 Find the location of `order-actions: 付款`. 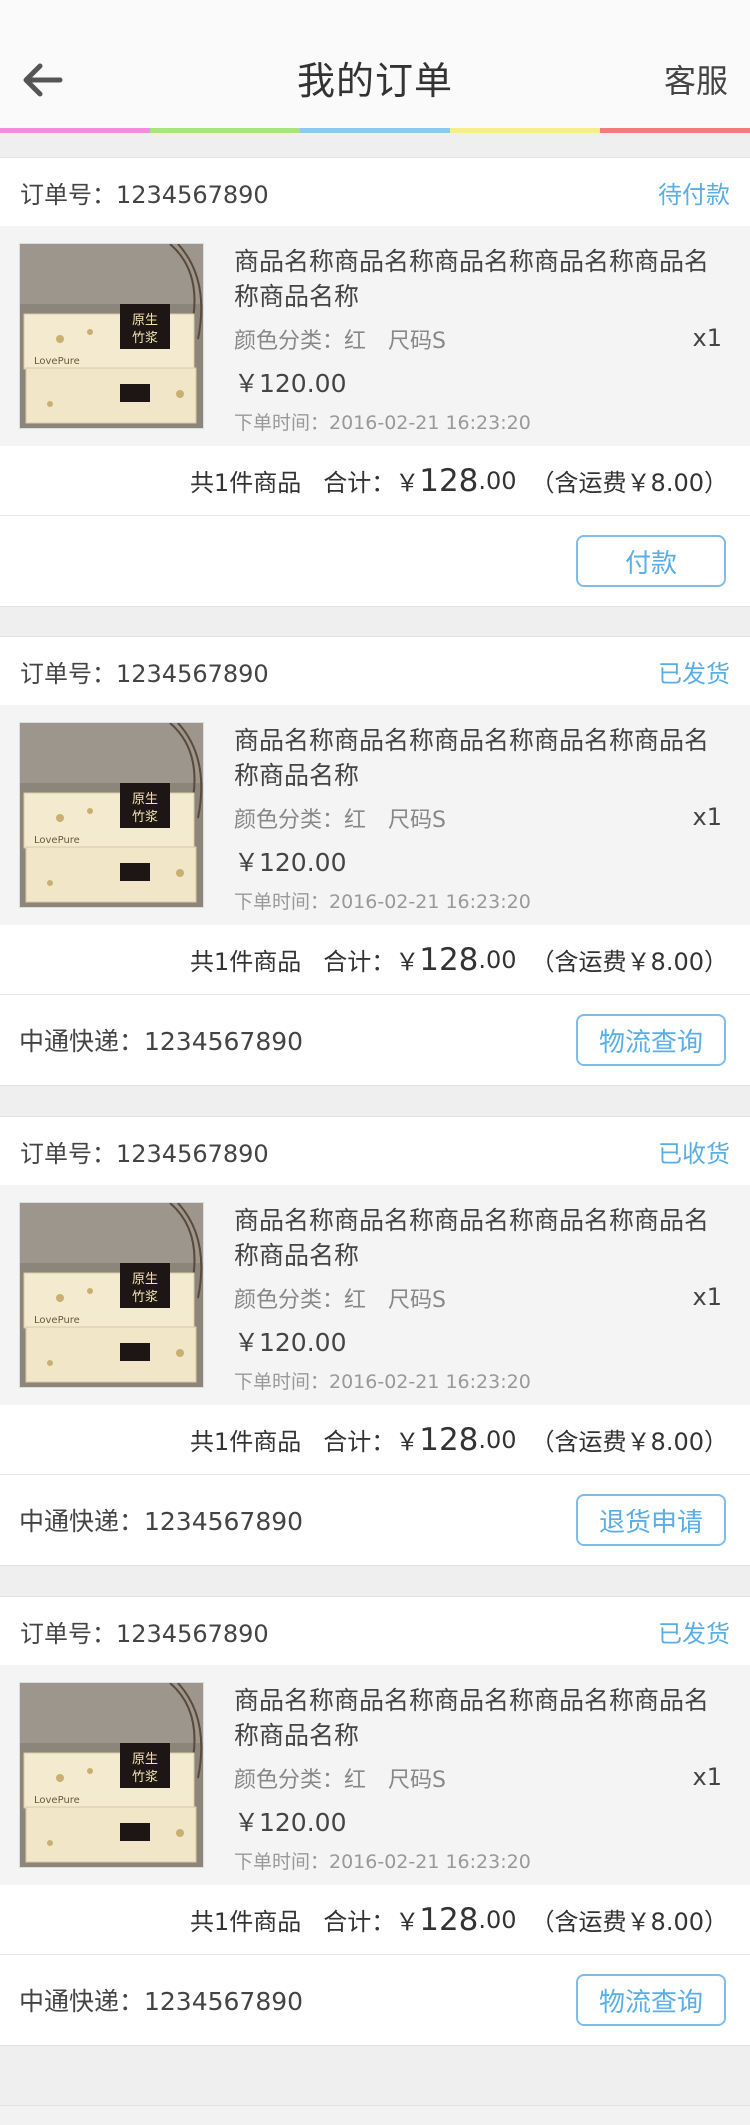

order-actions: 付款 is located at coordinates (375, 561).